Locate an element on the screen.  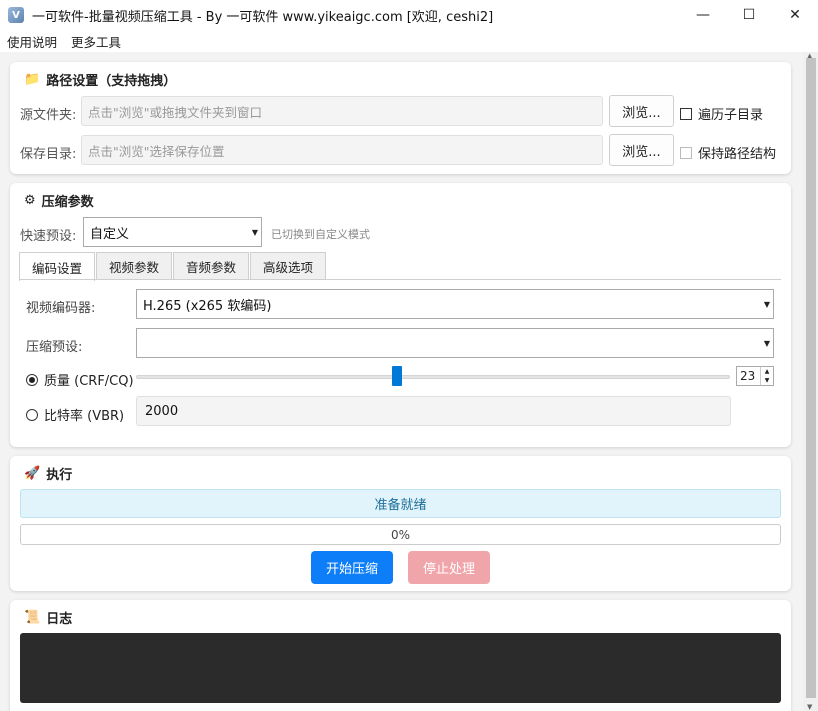
stop-process-button: 停止处理 is located at coordinates (449, 567).